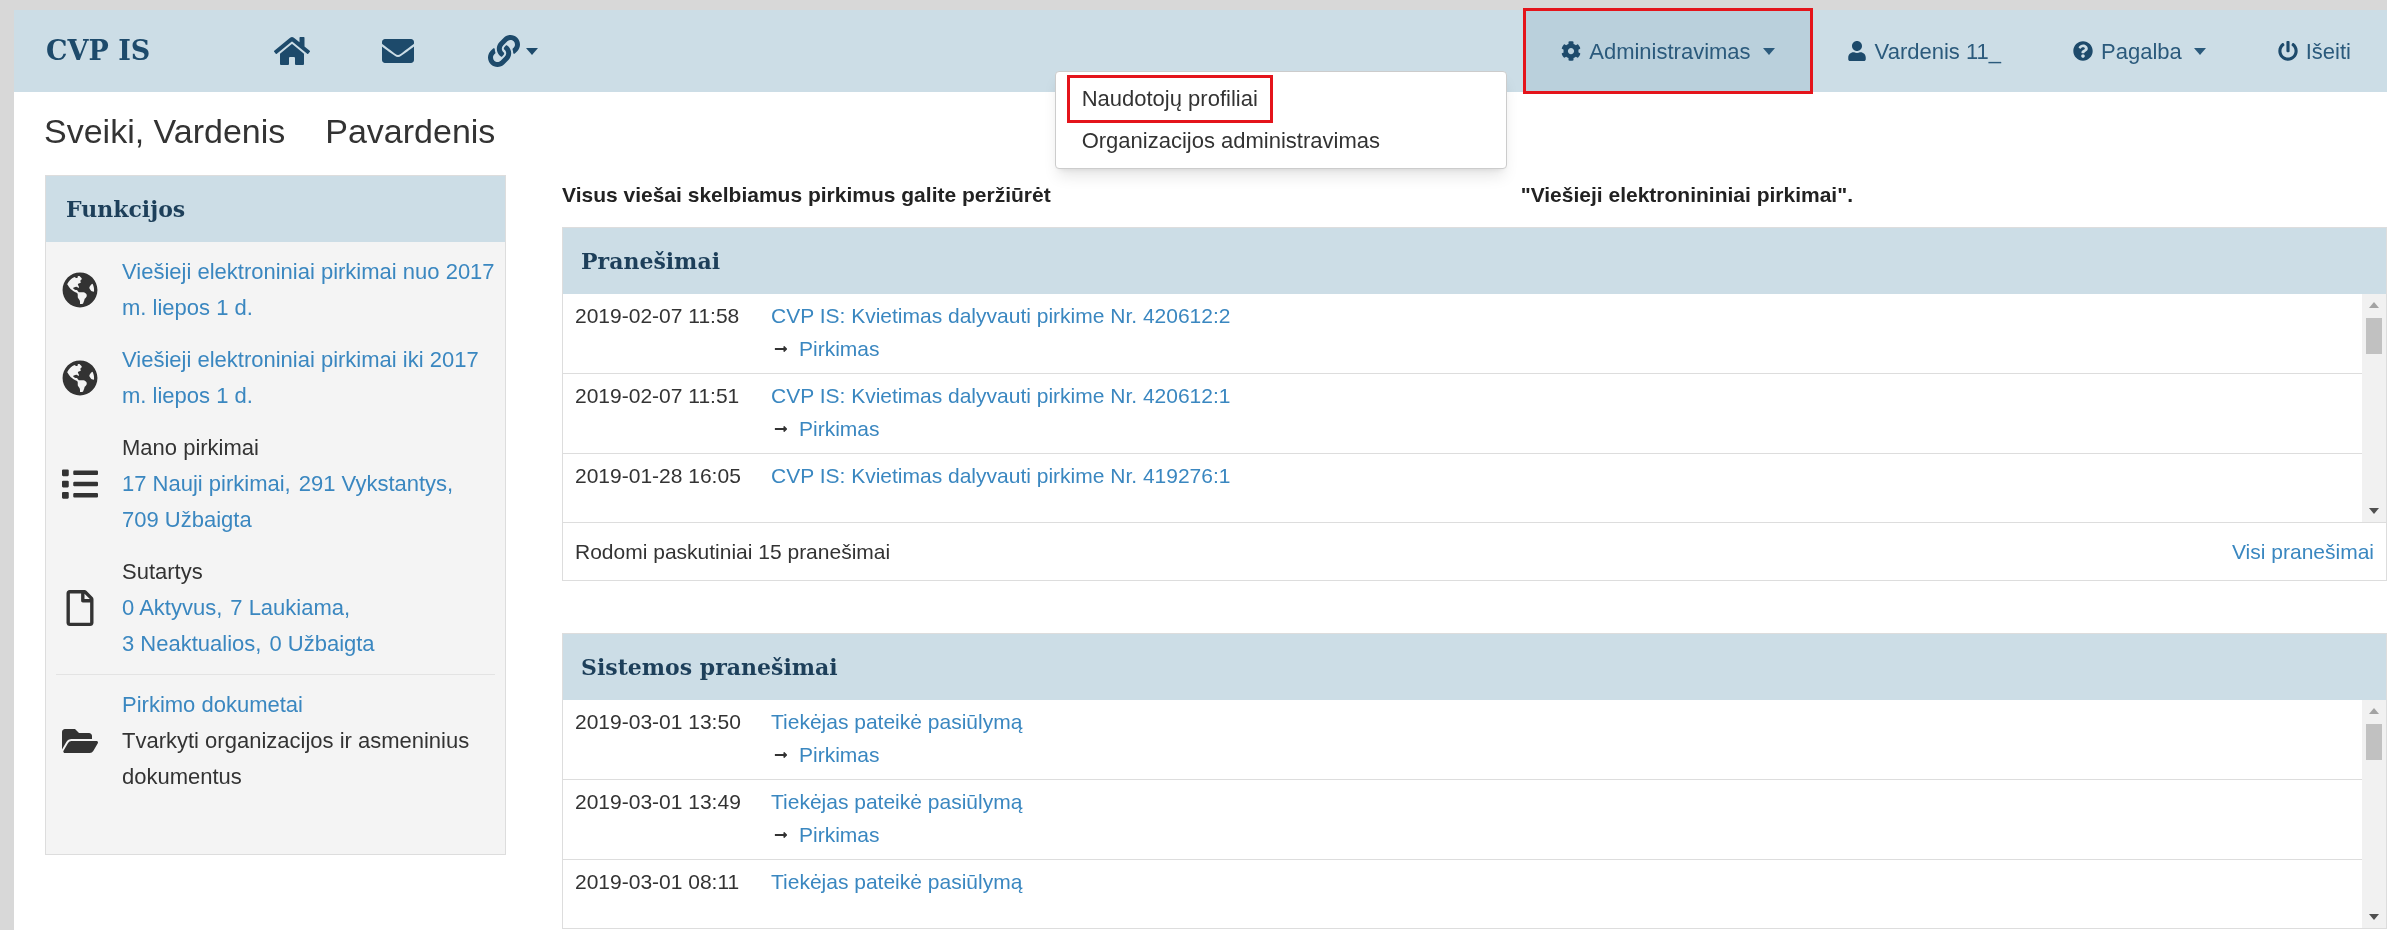 Image resolution: width=2387 pixels, height=930 pixels. Describe the element at coordinates (1923, 51) in the screenshot. I see `nav-menu-item: Vardenis 11_` at that location.